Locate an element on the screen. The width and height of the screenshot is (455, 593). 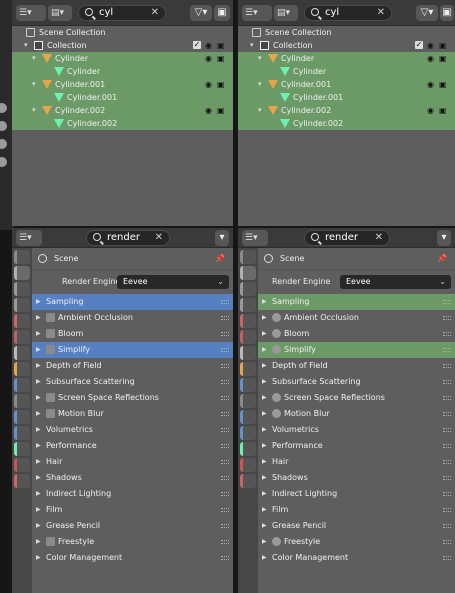
outliner-row: ▾ Collection ✓ ◉ ▣ is located at coordinates (122, 45).